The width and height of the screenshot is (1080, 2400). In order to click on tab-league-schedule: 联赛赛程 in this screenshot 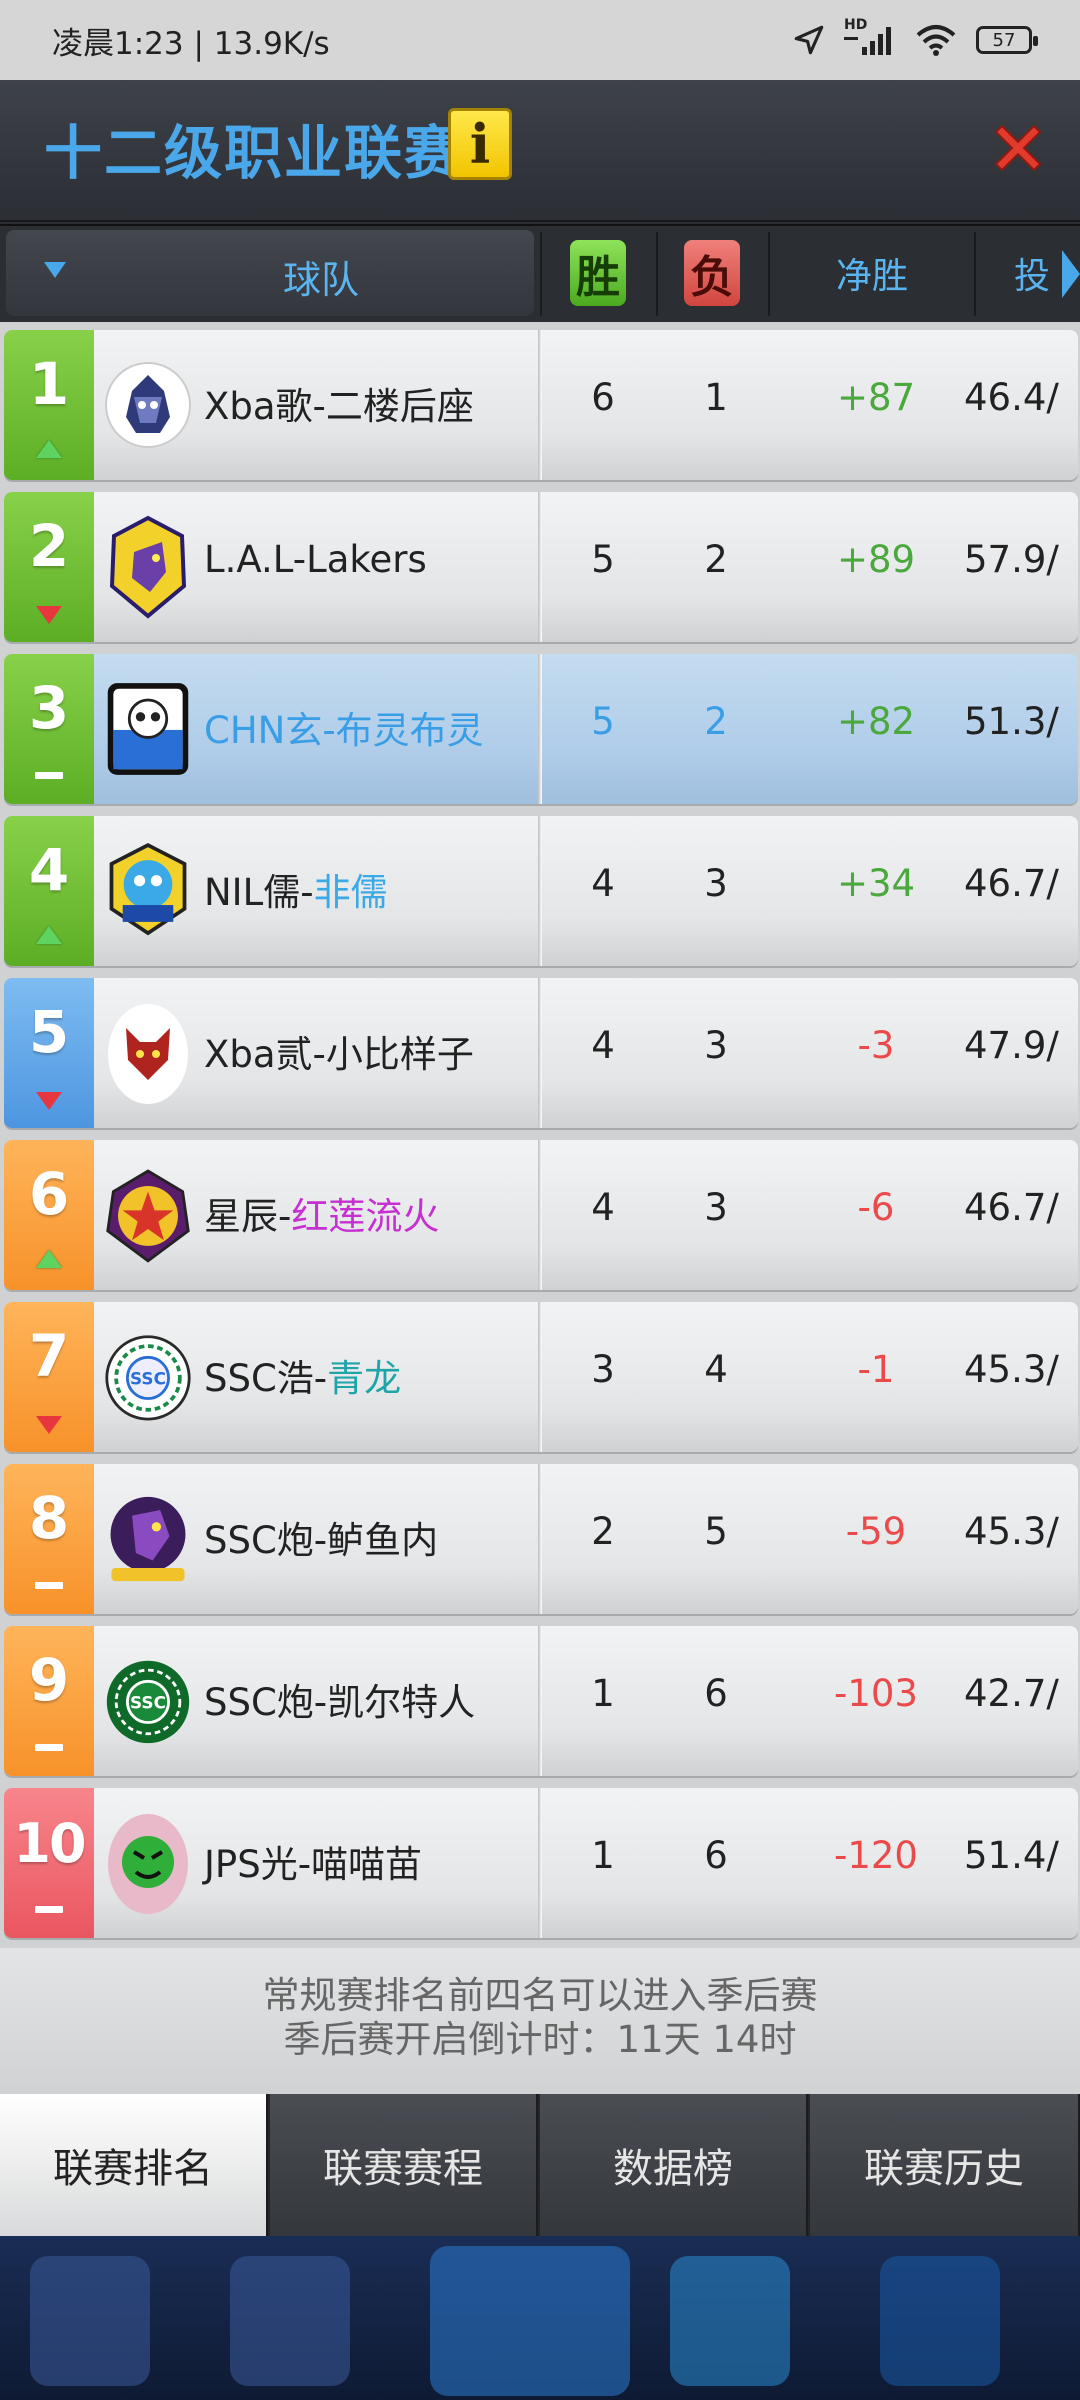, I will do `click(404, 2165)`.